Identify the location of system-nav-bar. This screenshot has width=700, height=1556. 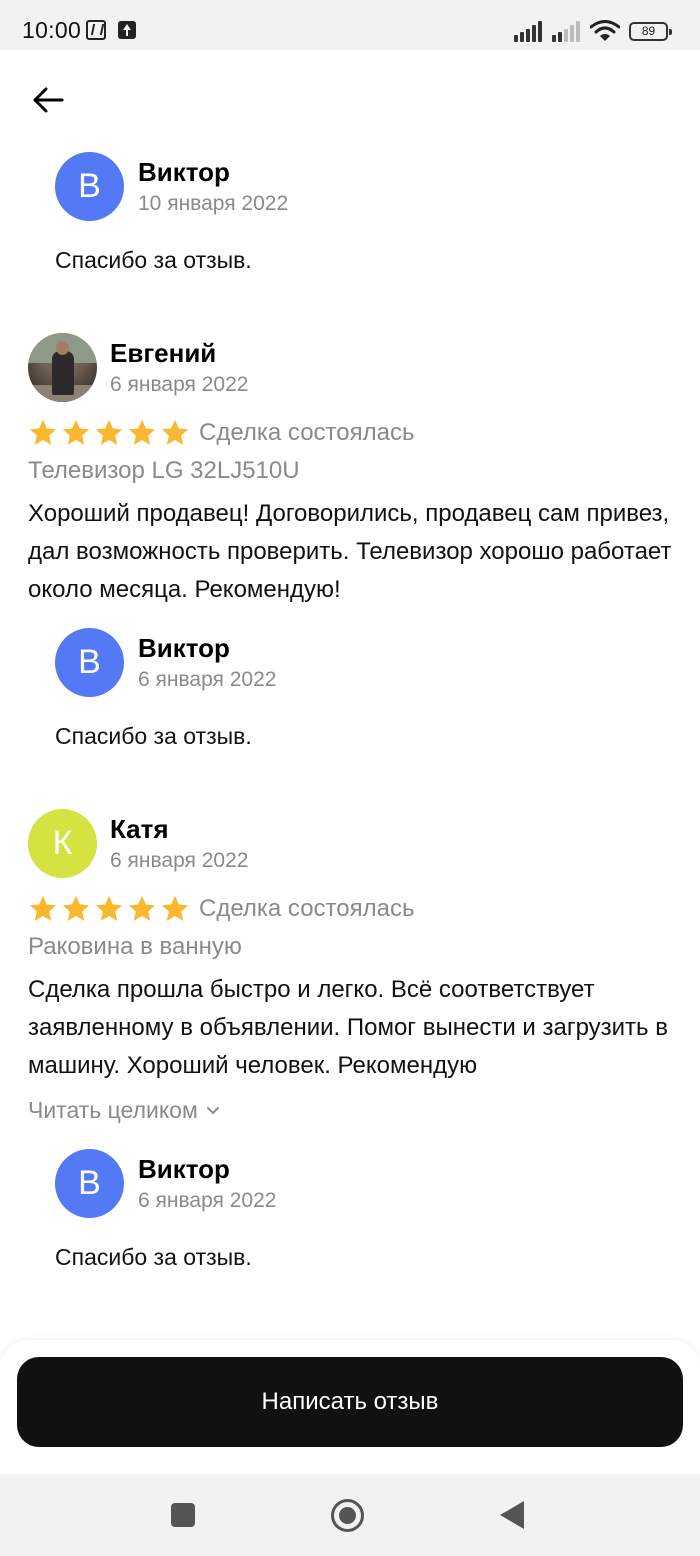
(350, 1515).